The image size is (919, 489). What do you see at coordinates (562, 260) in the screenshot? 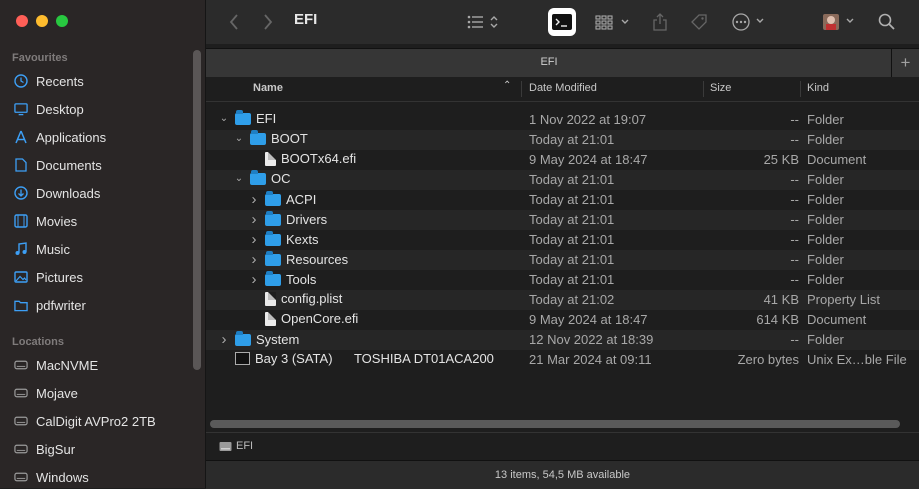
I see `table-row: › Resources Today at 21:01 -- Folder` at bounding box center [562, 260].